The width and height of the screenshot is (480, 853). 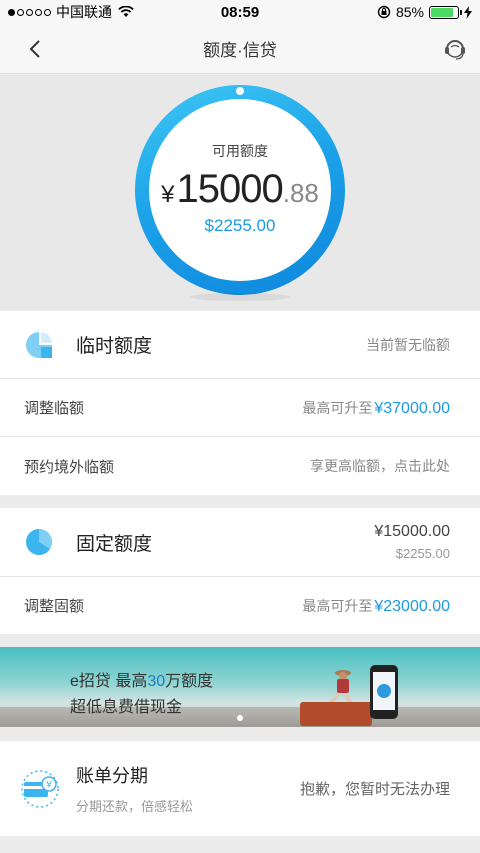 I want to click on suitcase-illustration, so click(x=336, y=714).